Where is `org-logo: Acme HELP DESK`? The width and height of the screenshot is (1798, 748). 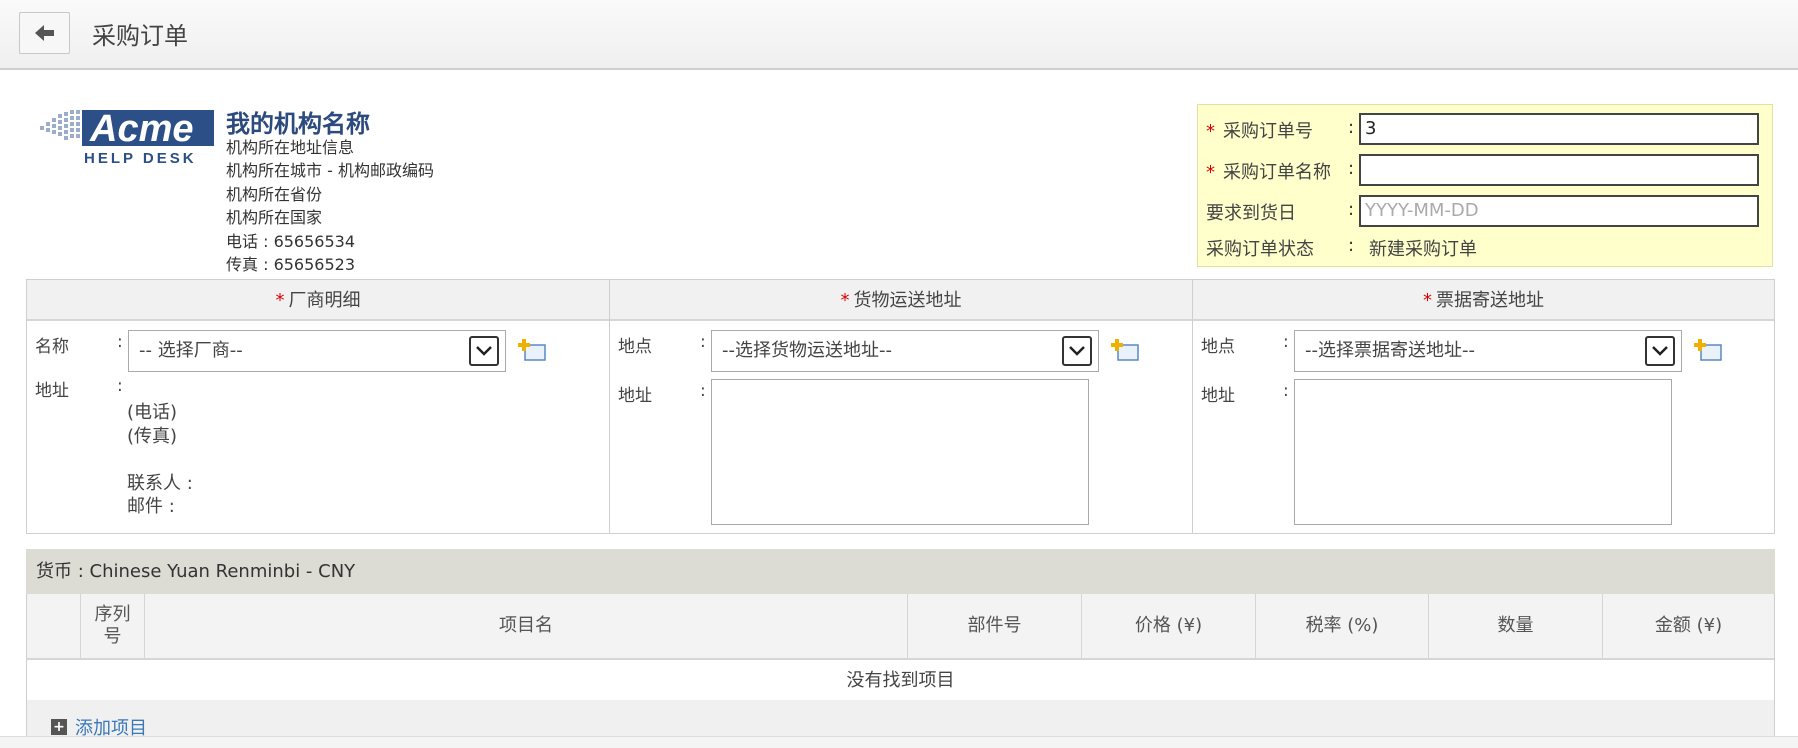 org-logo: Acme HELP DESK is located at coordinates (127, 138).